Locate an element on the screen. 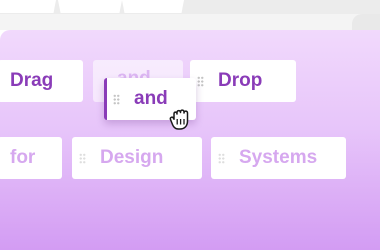  word-label: Systems is located at coordinates (278, 157).